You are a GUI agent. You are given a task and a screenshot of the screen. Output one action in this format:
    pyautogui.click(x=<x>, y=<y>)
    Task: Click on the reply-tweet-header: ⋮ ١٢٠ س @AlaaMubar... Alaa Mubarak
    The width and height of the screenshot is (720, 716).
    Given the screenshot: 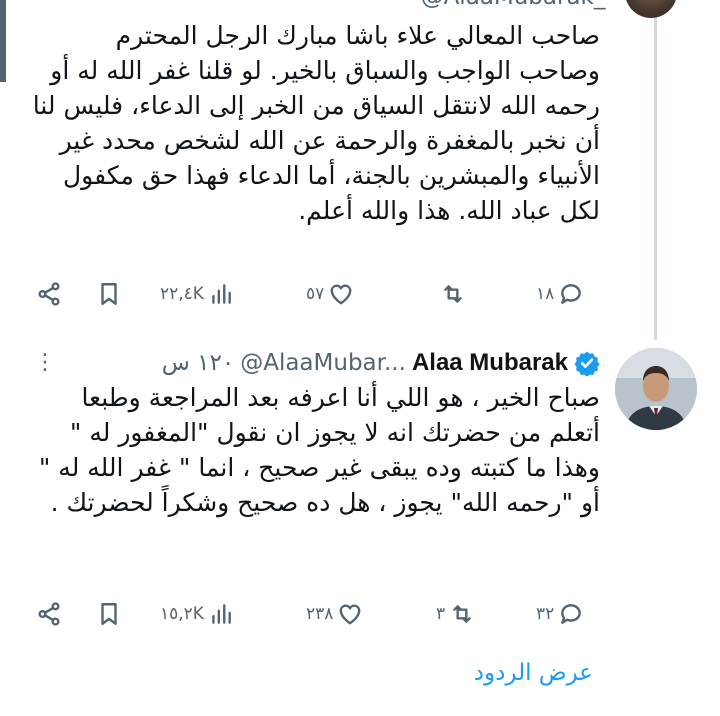 What is the action you would take?
    pyautogui.click(x=315, y=363)
    